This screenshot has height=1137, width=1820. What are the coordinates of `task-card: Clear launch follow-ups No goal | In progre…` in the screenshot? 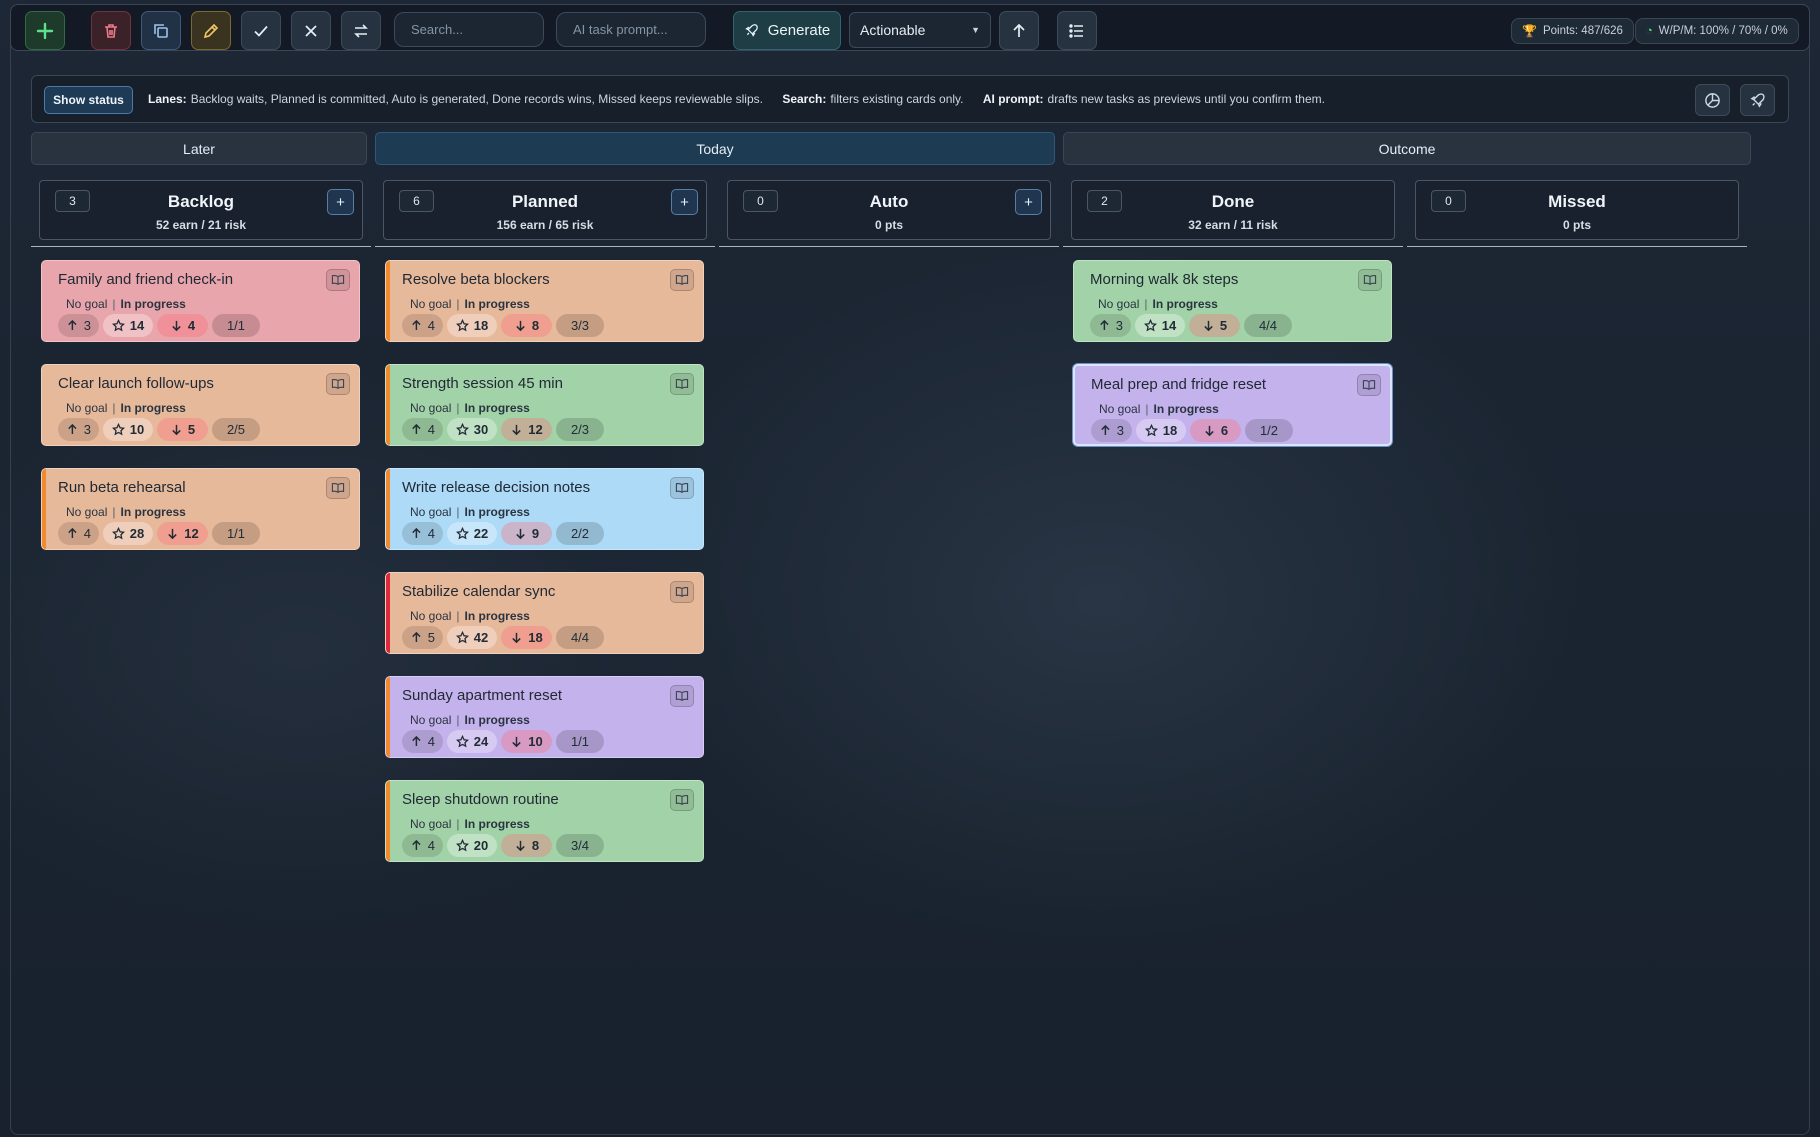 It's located at (200, 405).